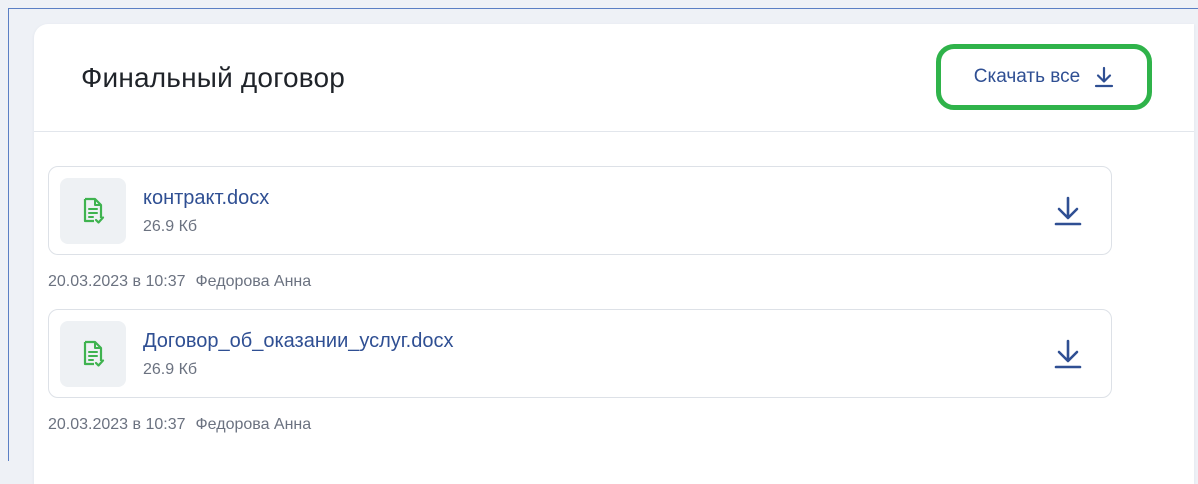  I want to click on download-all-button: Скачать все, so click(1044, 77).